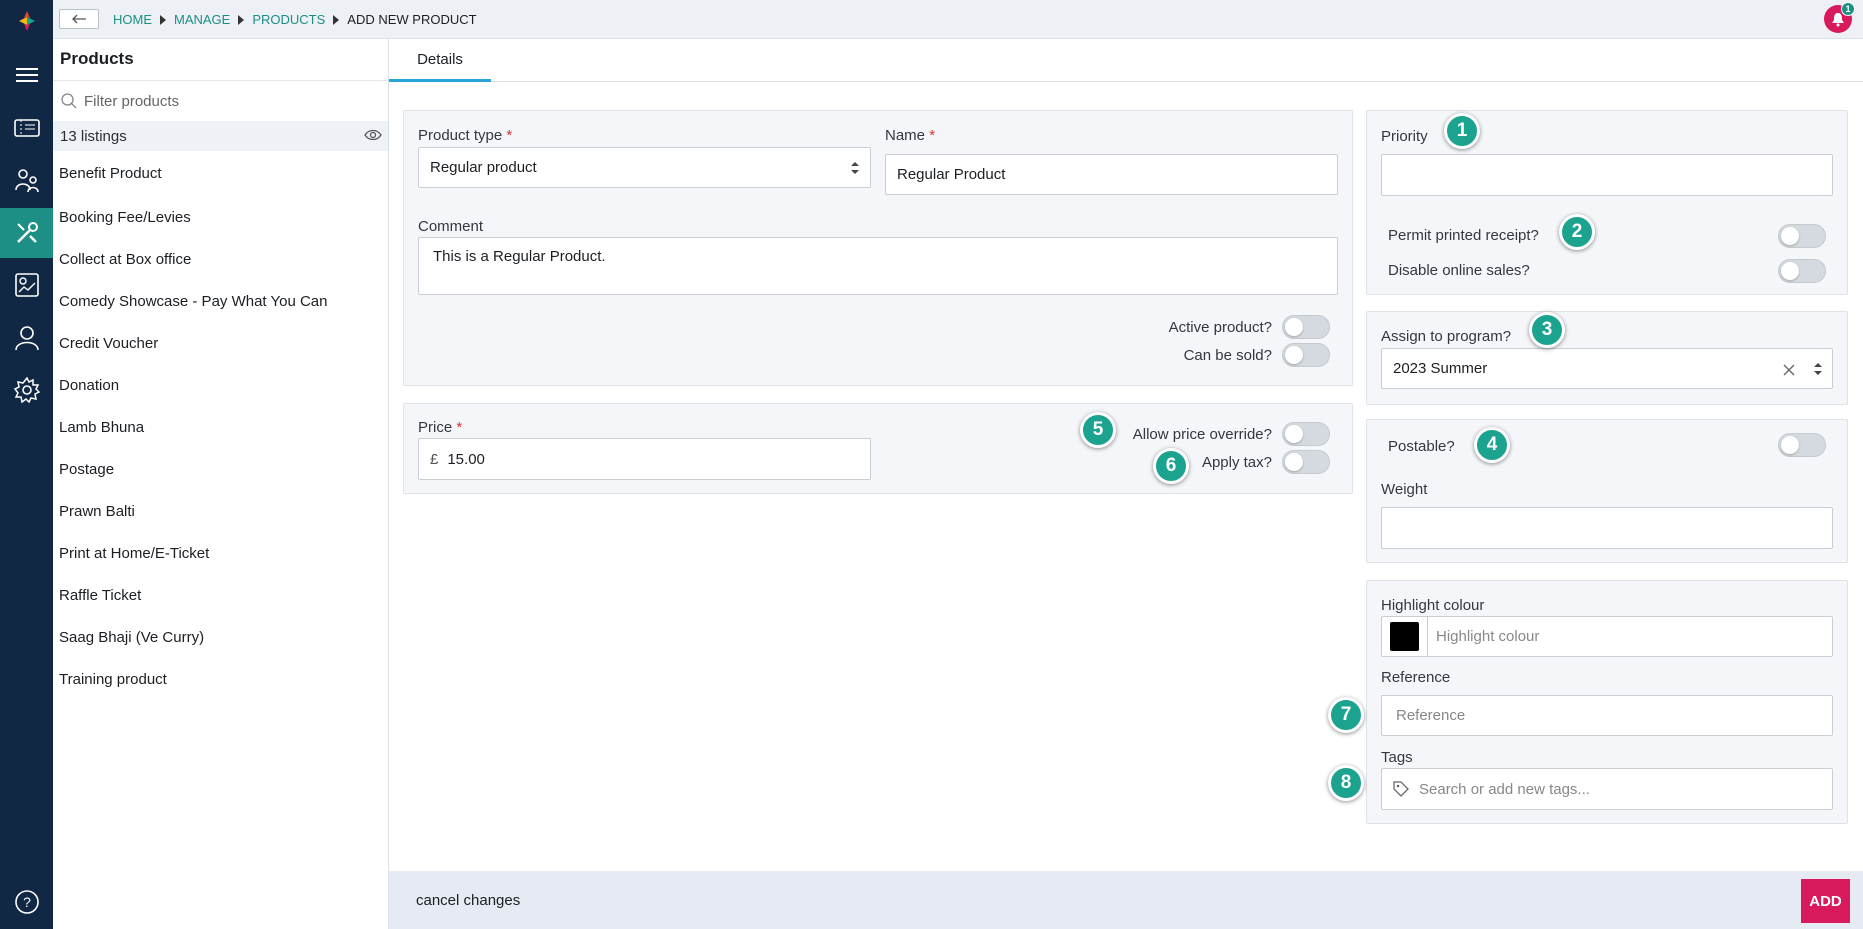 The height and width of the screenshot is (929, 1863). Describe the element at coordinates (220, 469) in the screenshot. I see `list-item: Postage` at that location.